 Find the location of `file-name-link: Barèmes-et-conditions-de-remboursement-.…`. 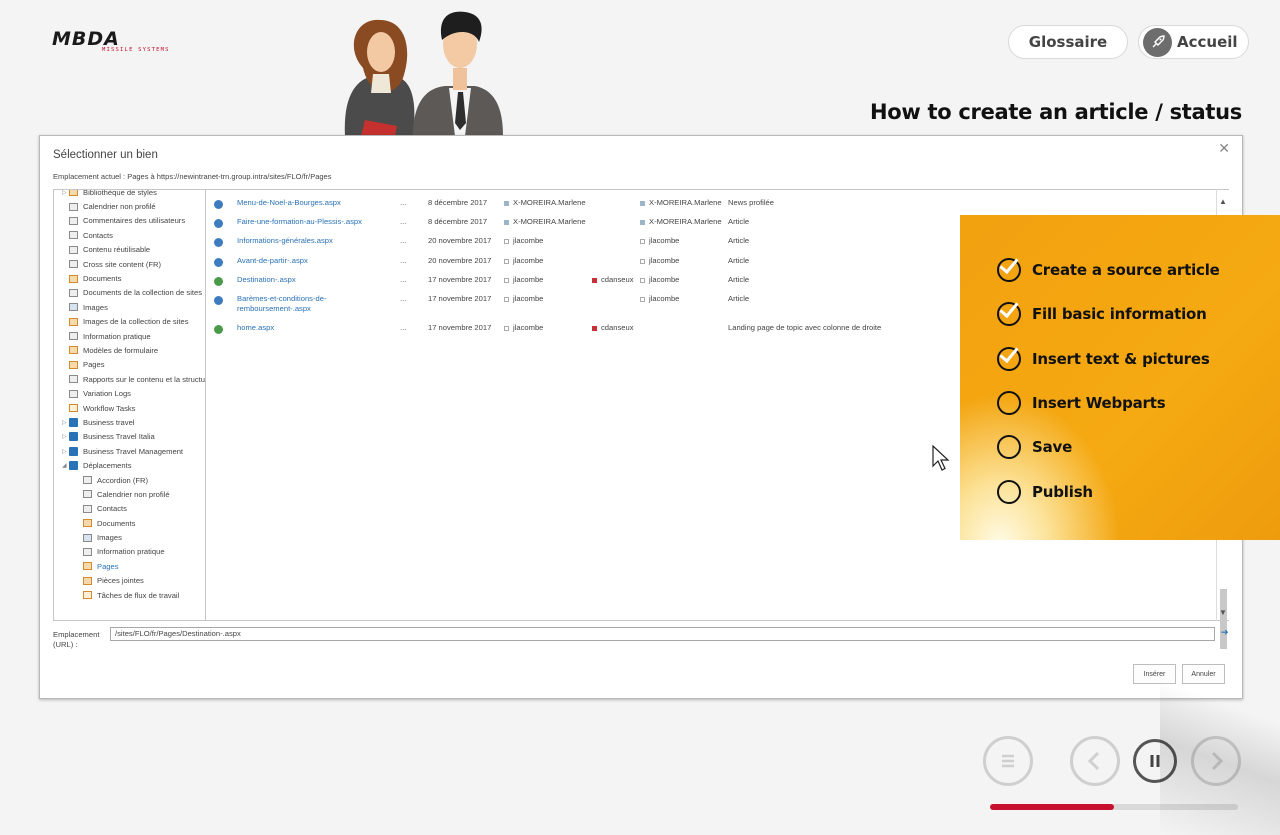

file-name-link: Barèmes-et-conditions-de-remboursement-.… is located at coordinates (297, 304).